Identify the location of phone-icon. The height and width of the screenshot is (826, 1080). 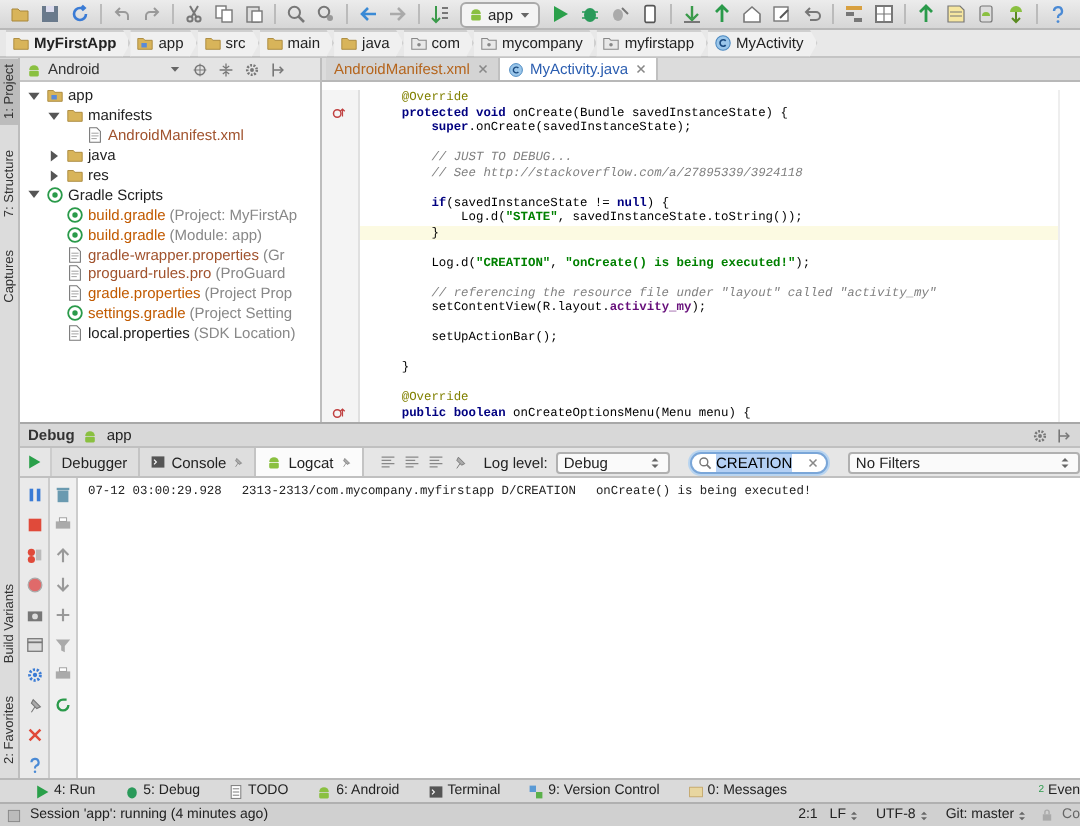
(649, 14).